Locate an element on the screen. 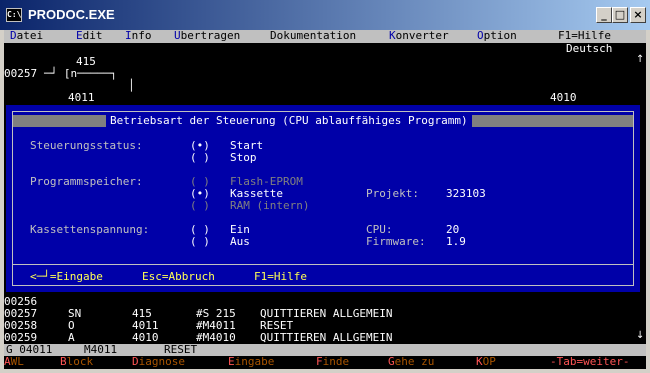 This screenshot has width=650, height=373. fkey-finde: Finde is located at coordinates (332, 362).